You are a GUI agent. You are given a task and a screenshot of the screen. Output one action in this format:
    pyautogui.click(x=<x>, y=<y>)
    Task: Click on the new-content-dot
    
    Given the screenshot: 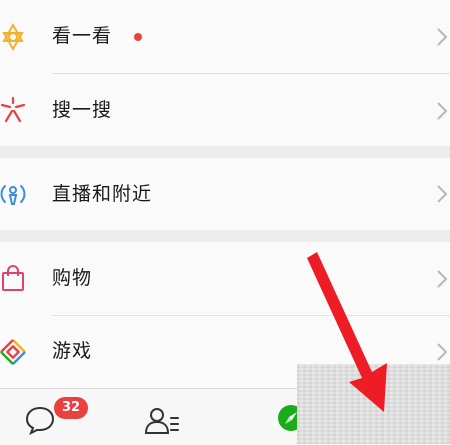 What is the action you would take?
    pyautogui.click(x=138, y=37)
    